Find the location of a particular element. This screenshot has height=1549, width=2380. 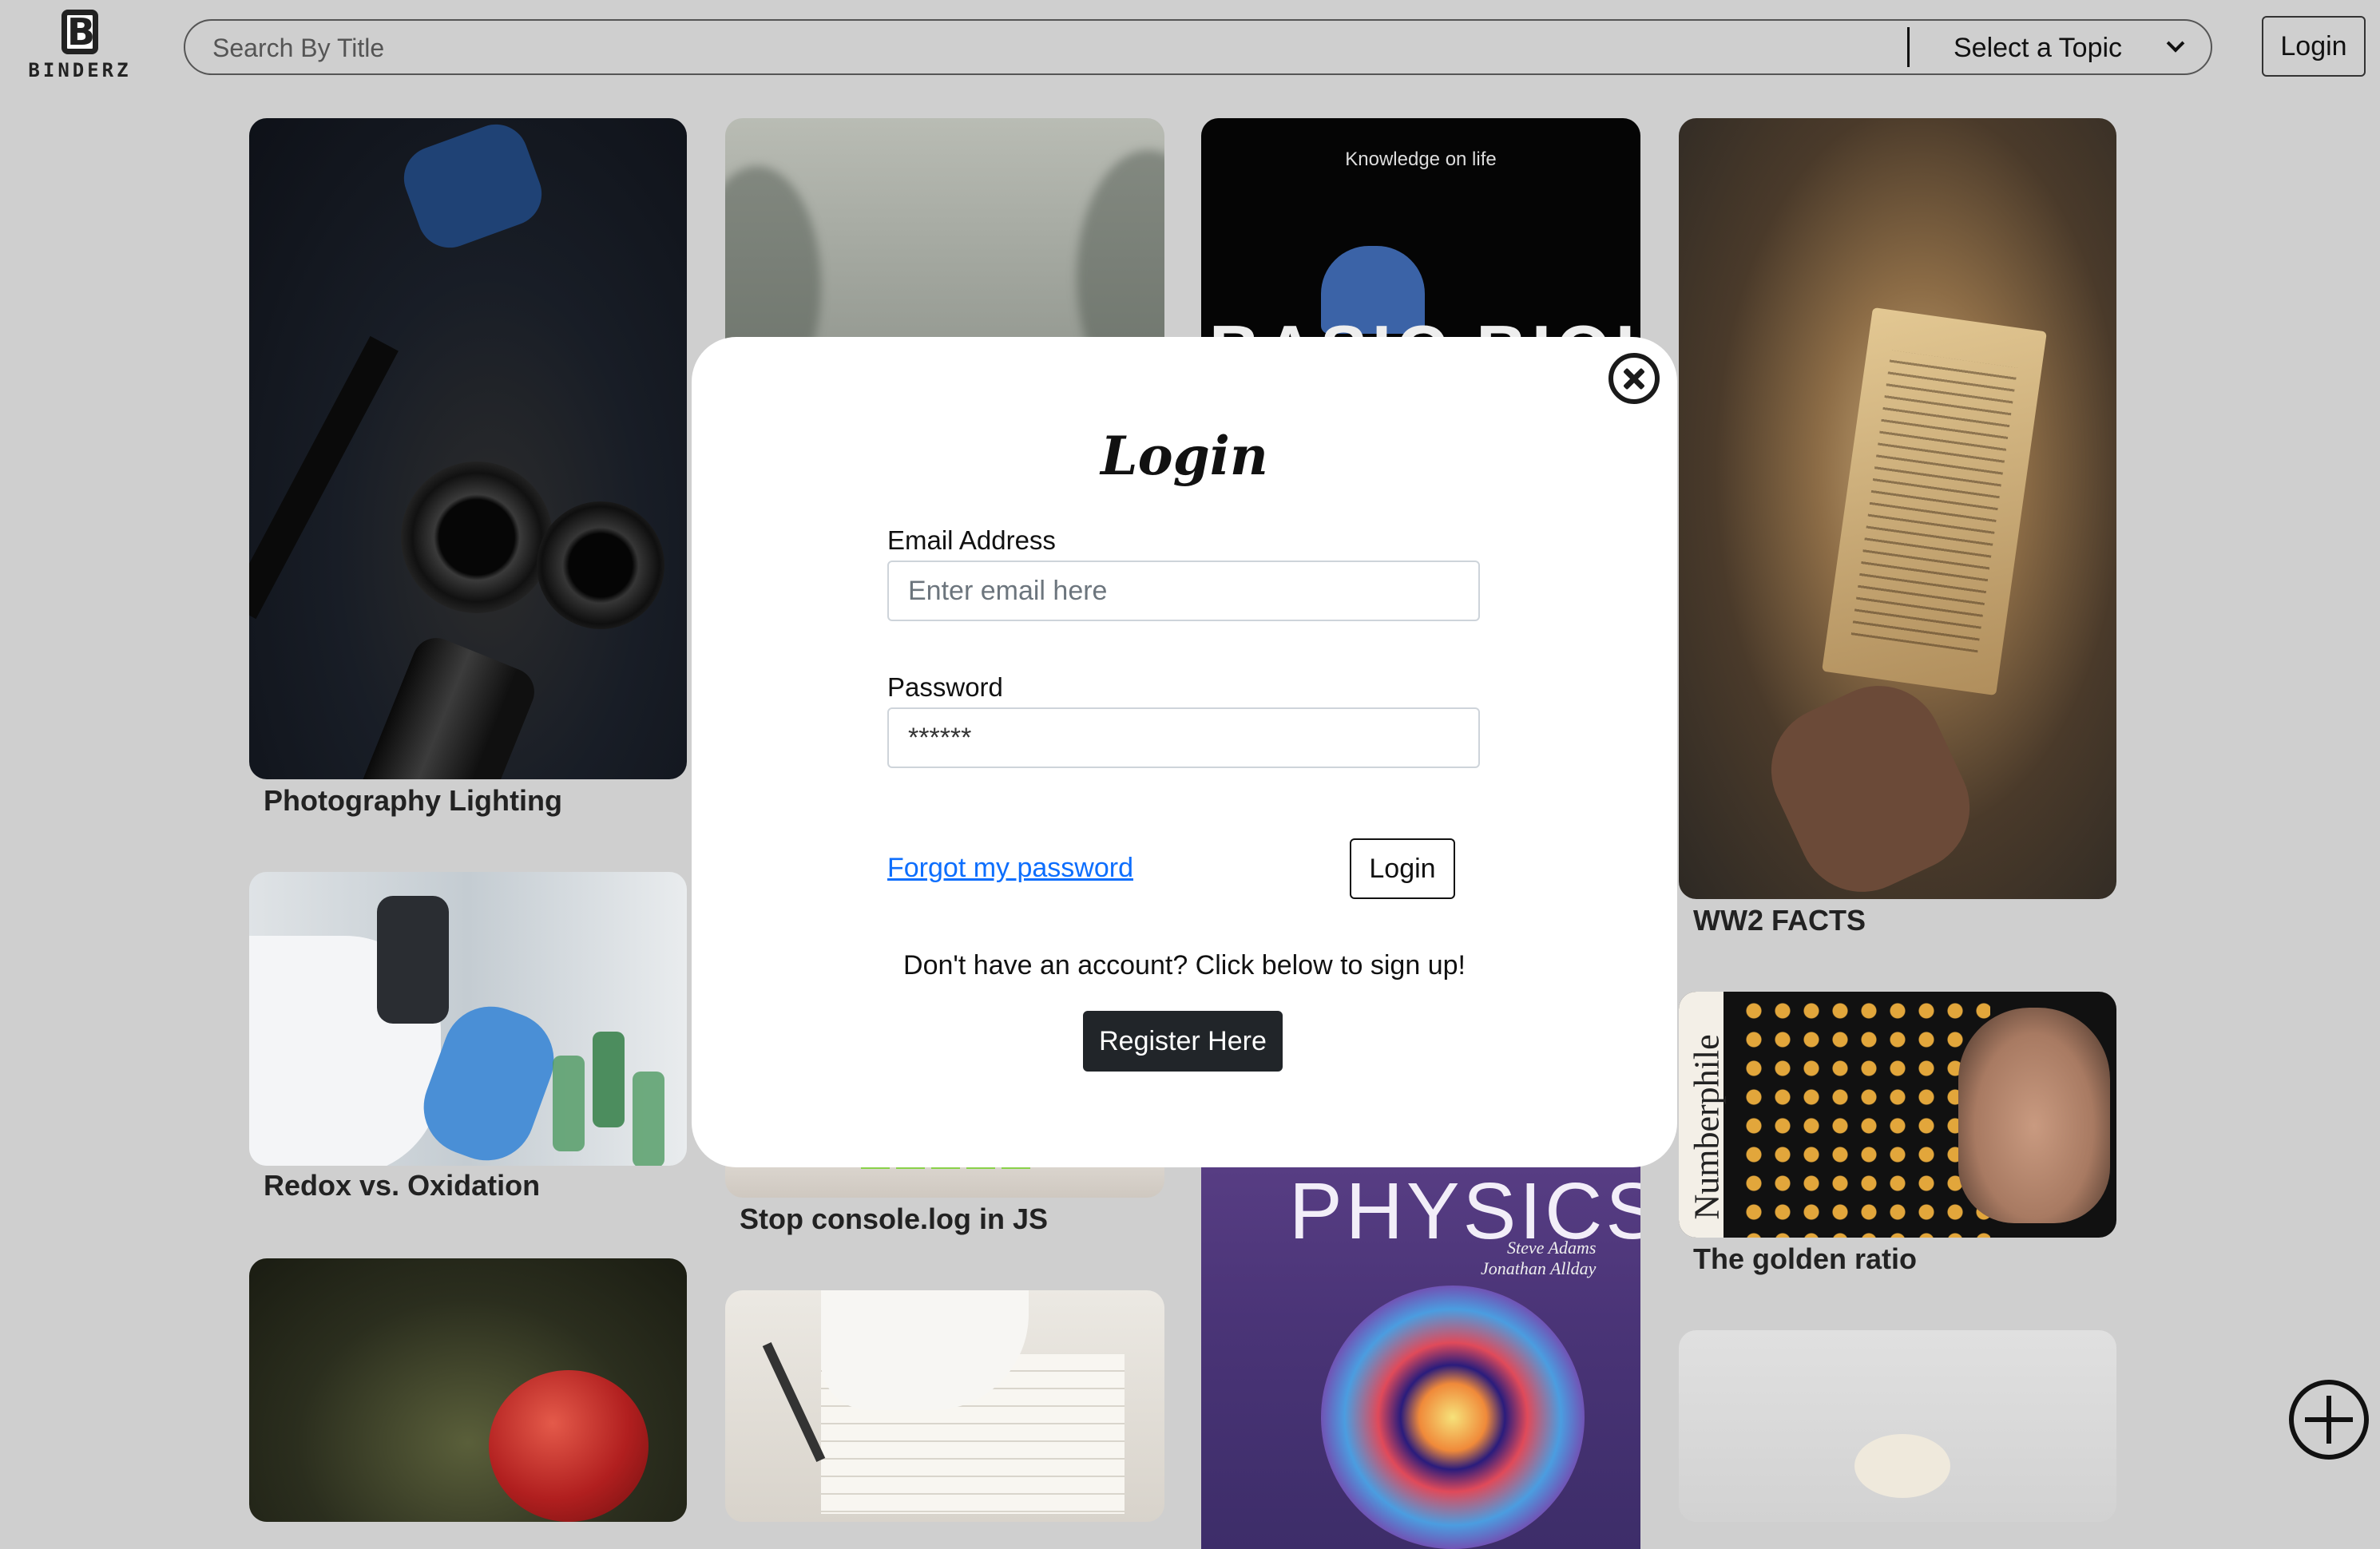

card-title: The golden ratio is located at coordinates (1805, 1258).